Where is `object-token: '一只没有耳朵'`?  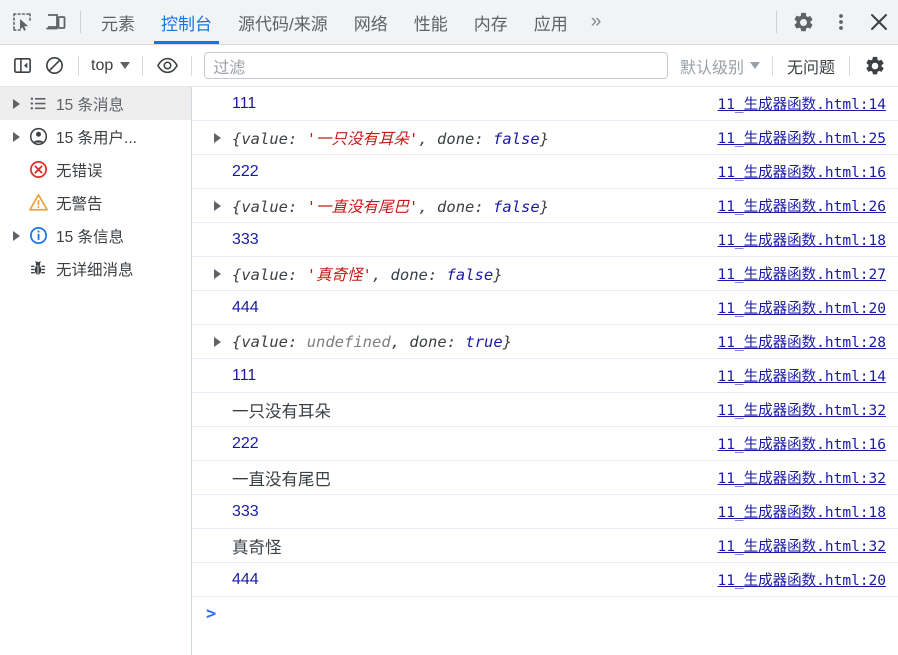 object-token: '一只没有耳朵' is located at coordinates (362, 138).